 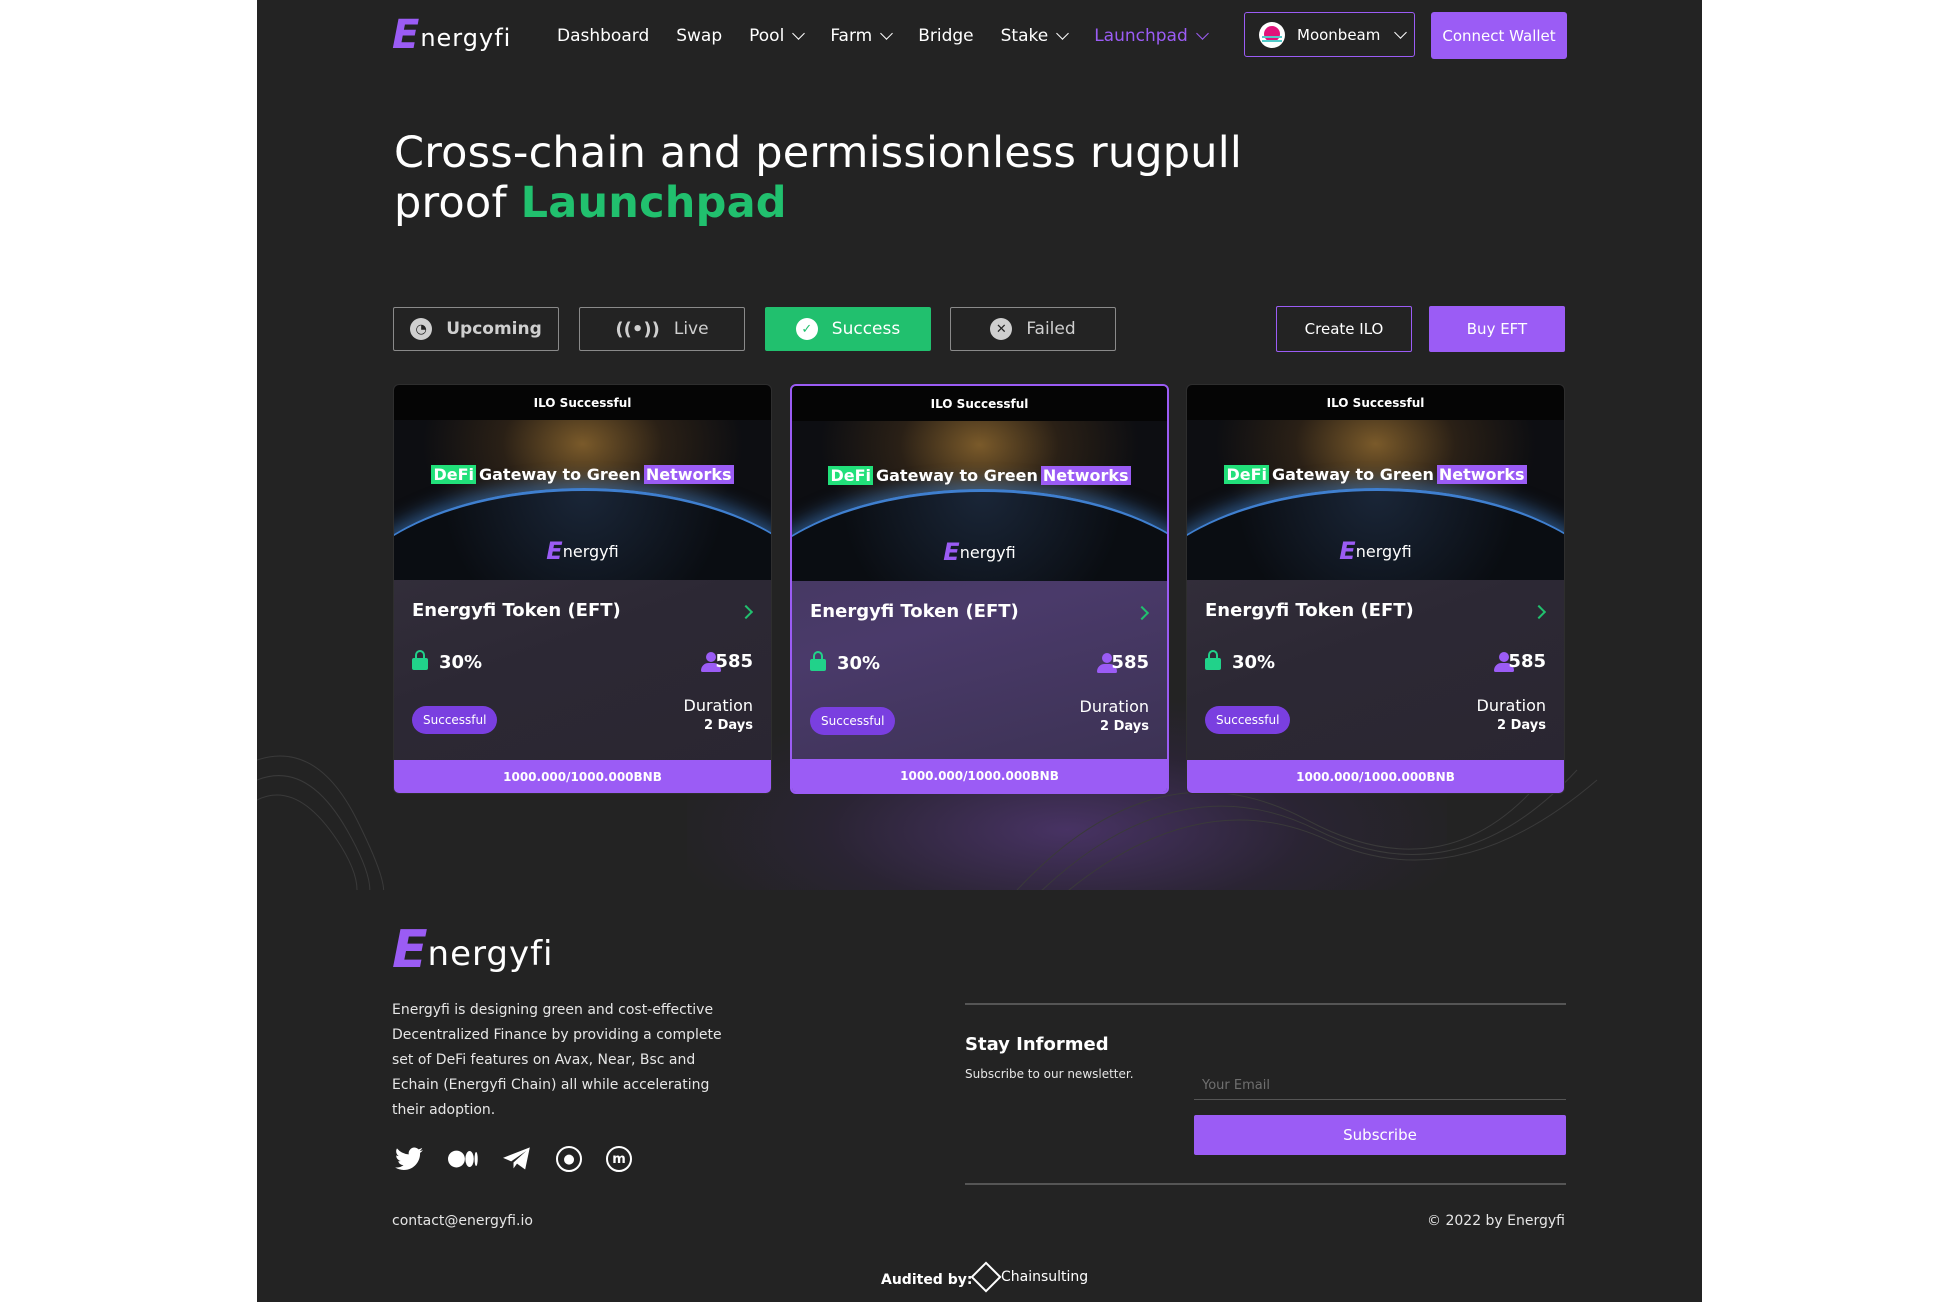 I want to click on telegram-icon, so click(x=517, y=1159).